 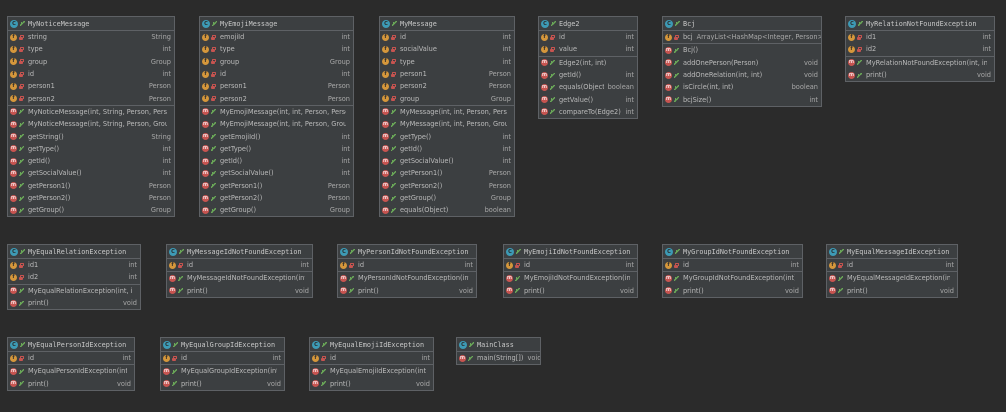 I want to click on method-row: m MyEmojiMessage(int, int, Person, Group), so click(x=276, y=124).